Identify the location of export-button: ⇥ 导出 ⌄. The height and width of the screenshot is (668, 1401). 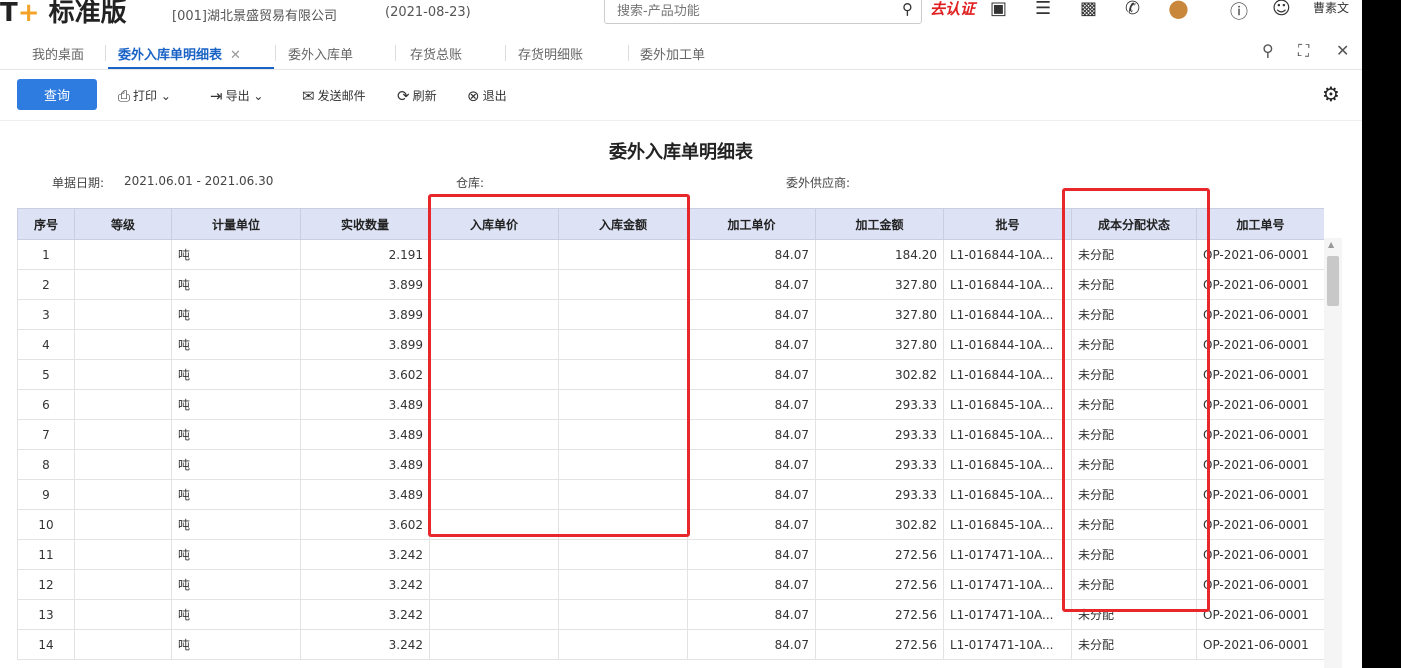
(236, 96).